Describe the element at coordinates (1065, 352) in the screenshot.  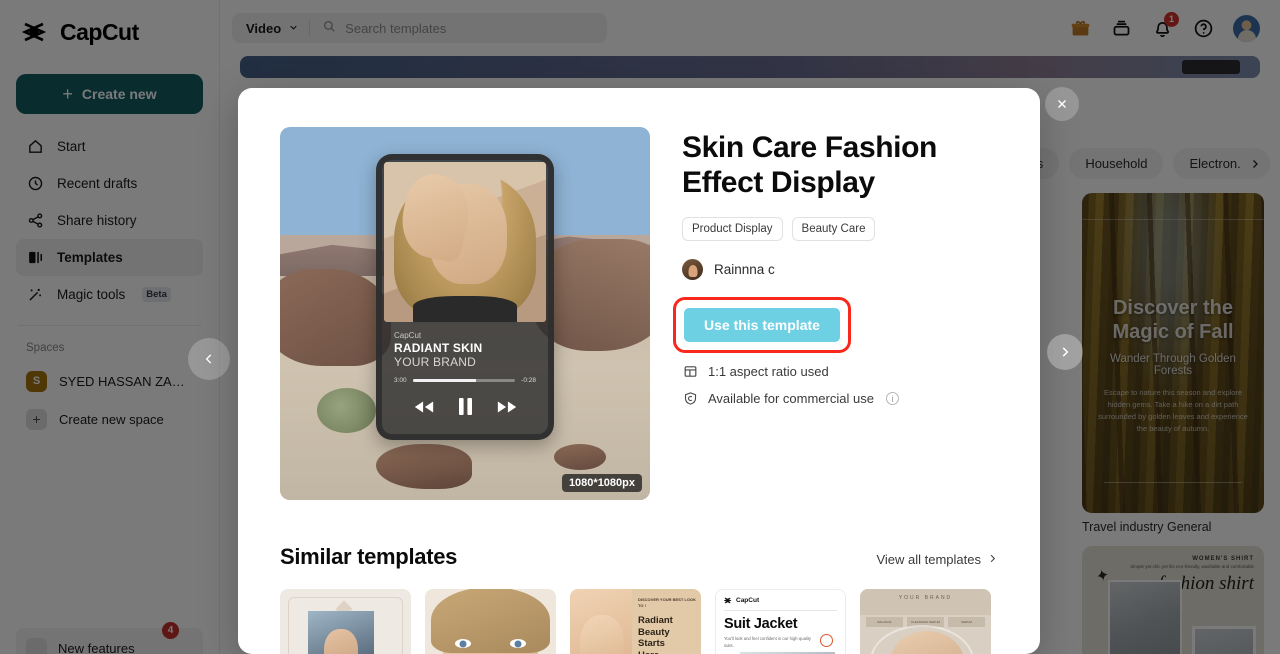
I see `carousel-next-button` at that location.